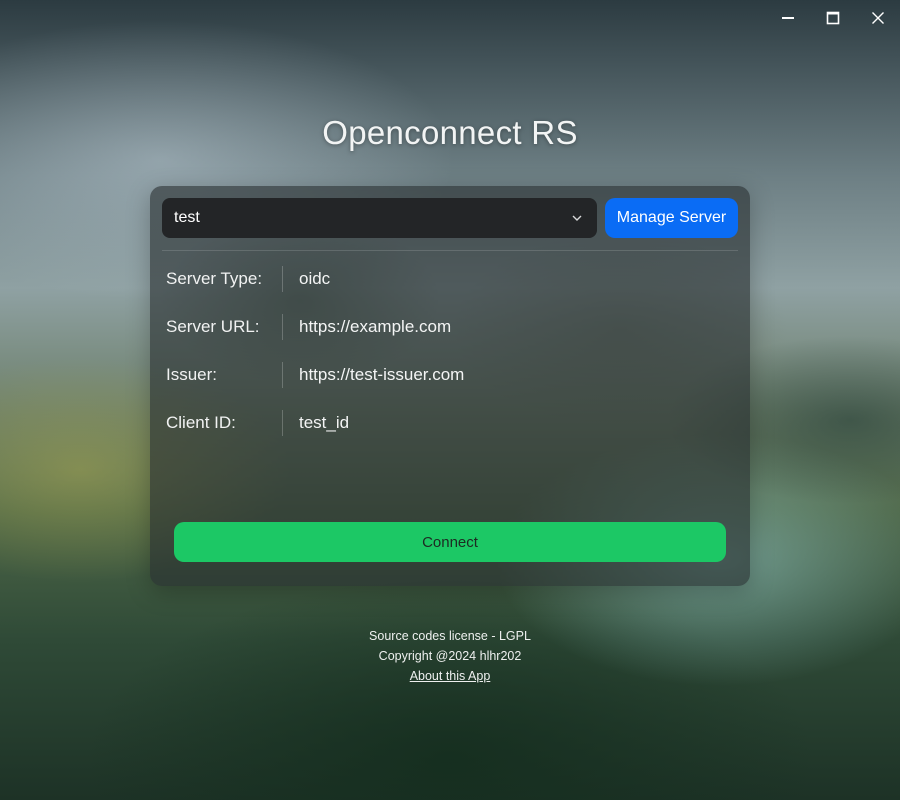 The width and height of the screenshot is (900, 800). I want to click on close-icon, so click(877, 18).